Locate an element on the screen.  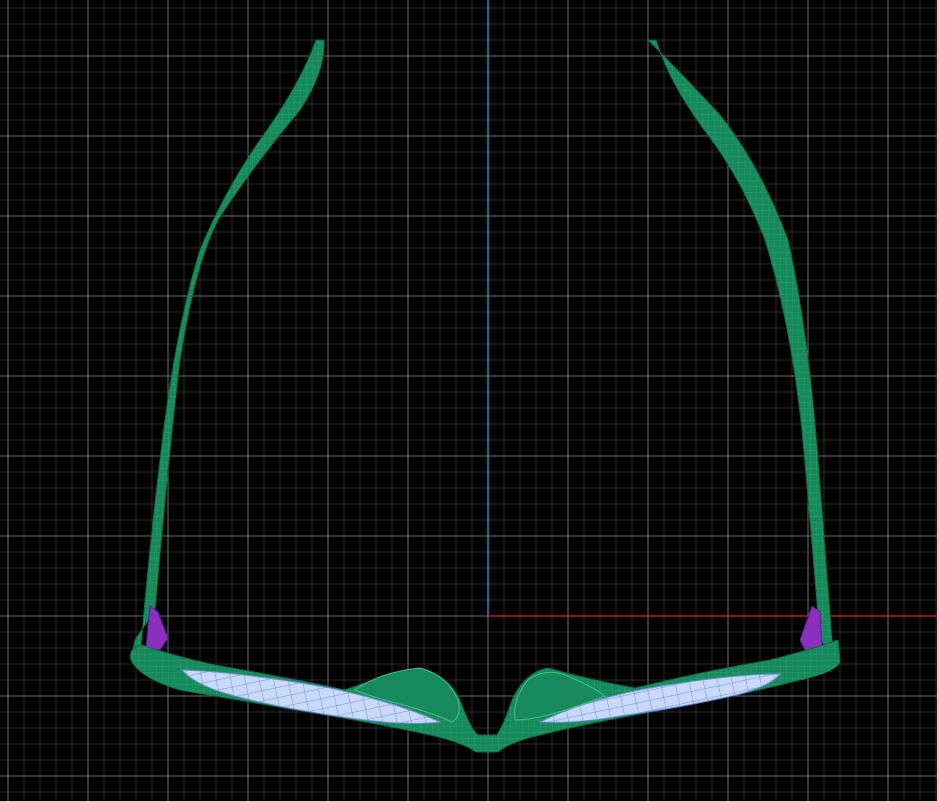
hinge-left is located at coordinates (157, 628).